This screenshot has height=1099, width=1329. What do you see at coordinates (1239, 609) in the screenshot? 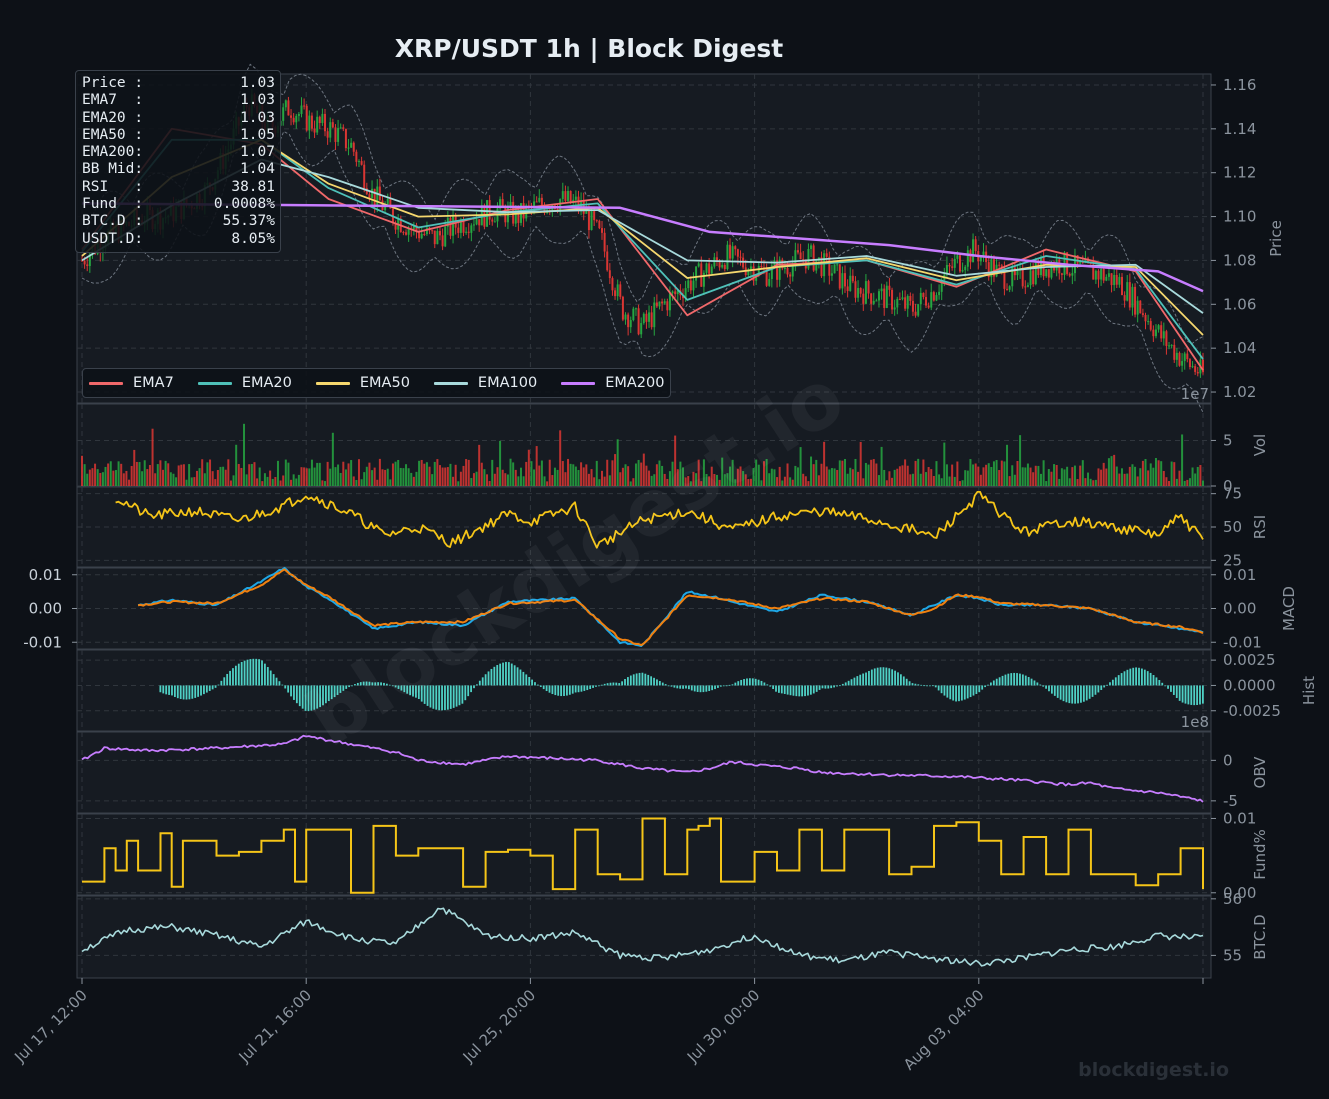
I see `y-tick-label: 0.00` at bounding box center [1239, 609].